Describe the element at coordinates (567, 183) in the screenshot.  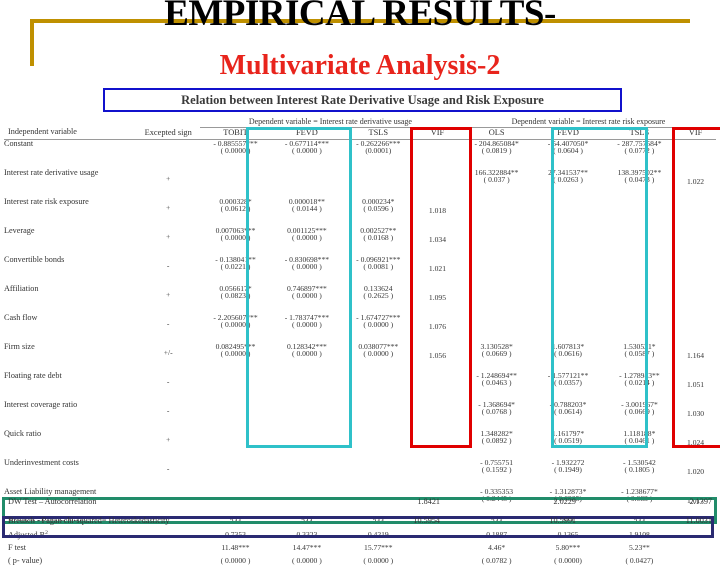
I see `row-estimate-cell: 27.341537**( 0.0263 )` at that location.